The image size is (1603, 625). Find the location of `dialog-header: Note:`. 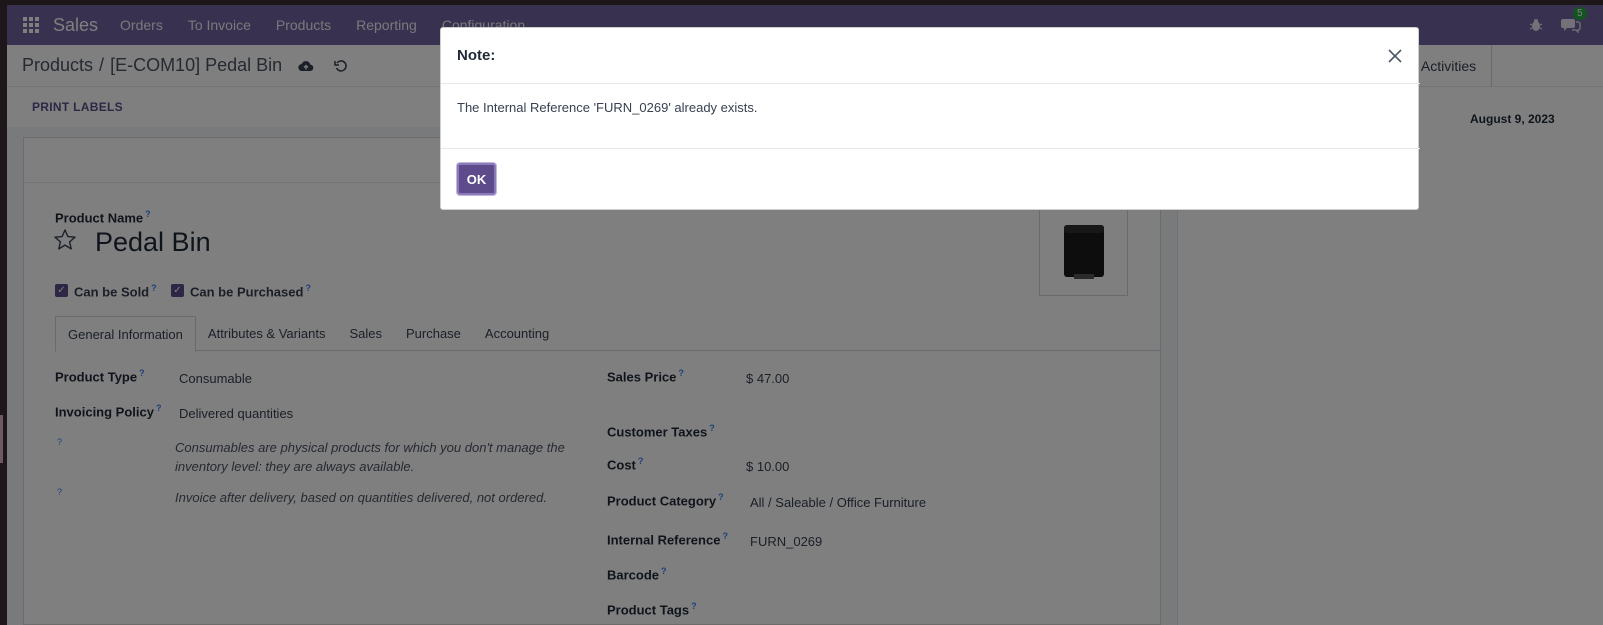

dialog-header: Note: is located at coordinates (930, 56).